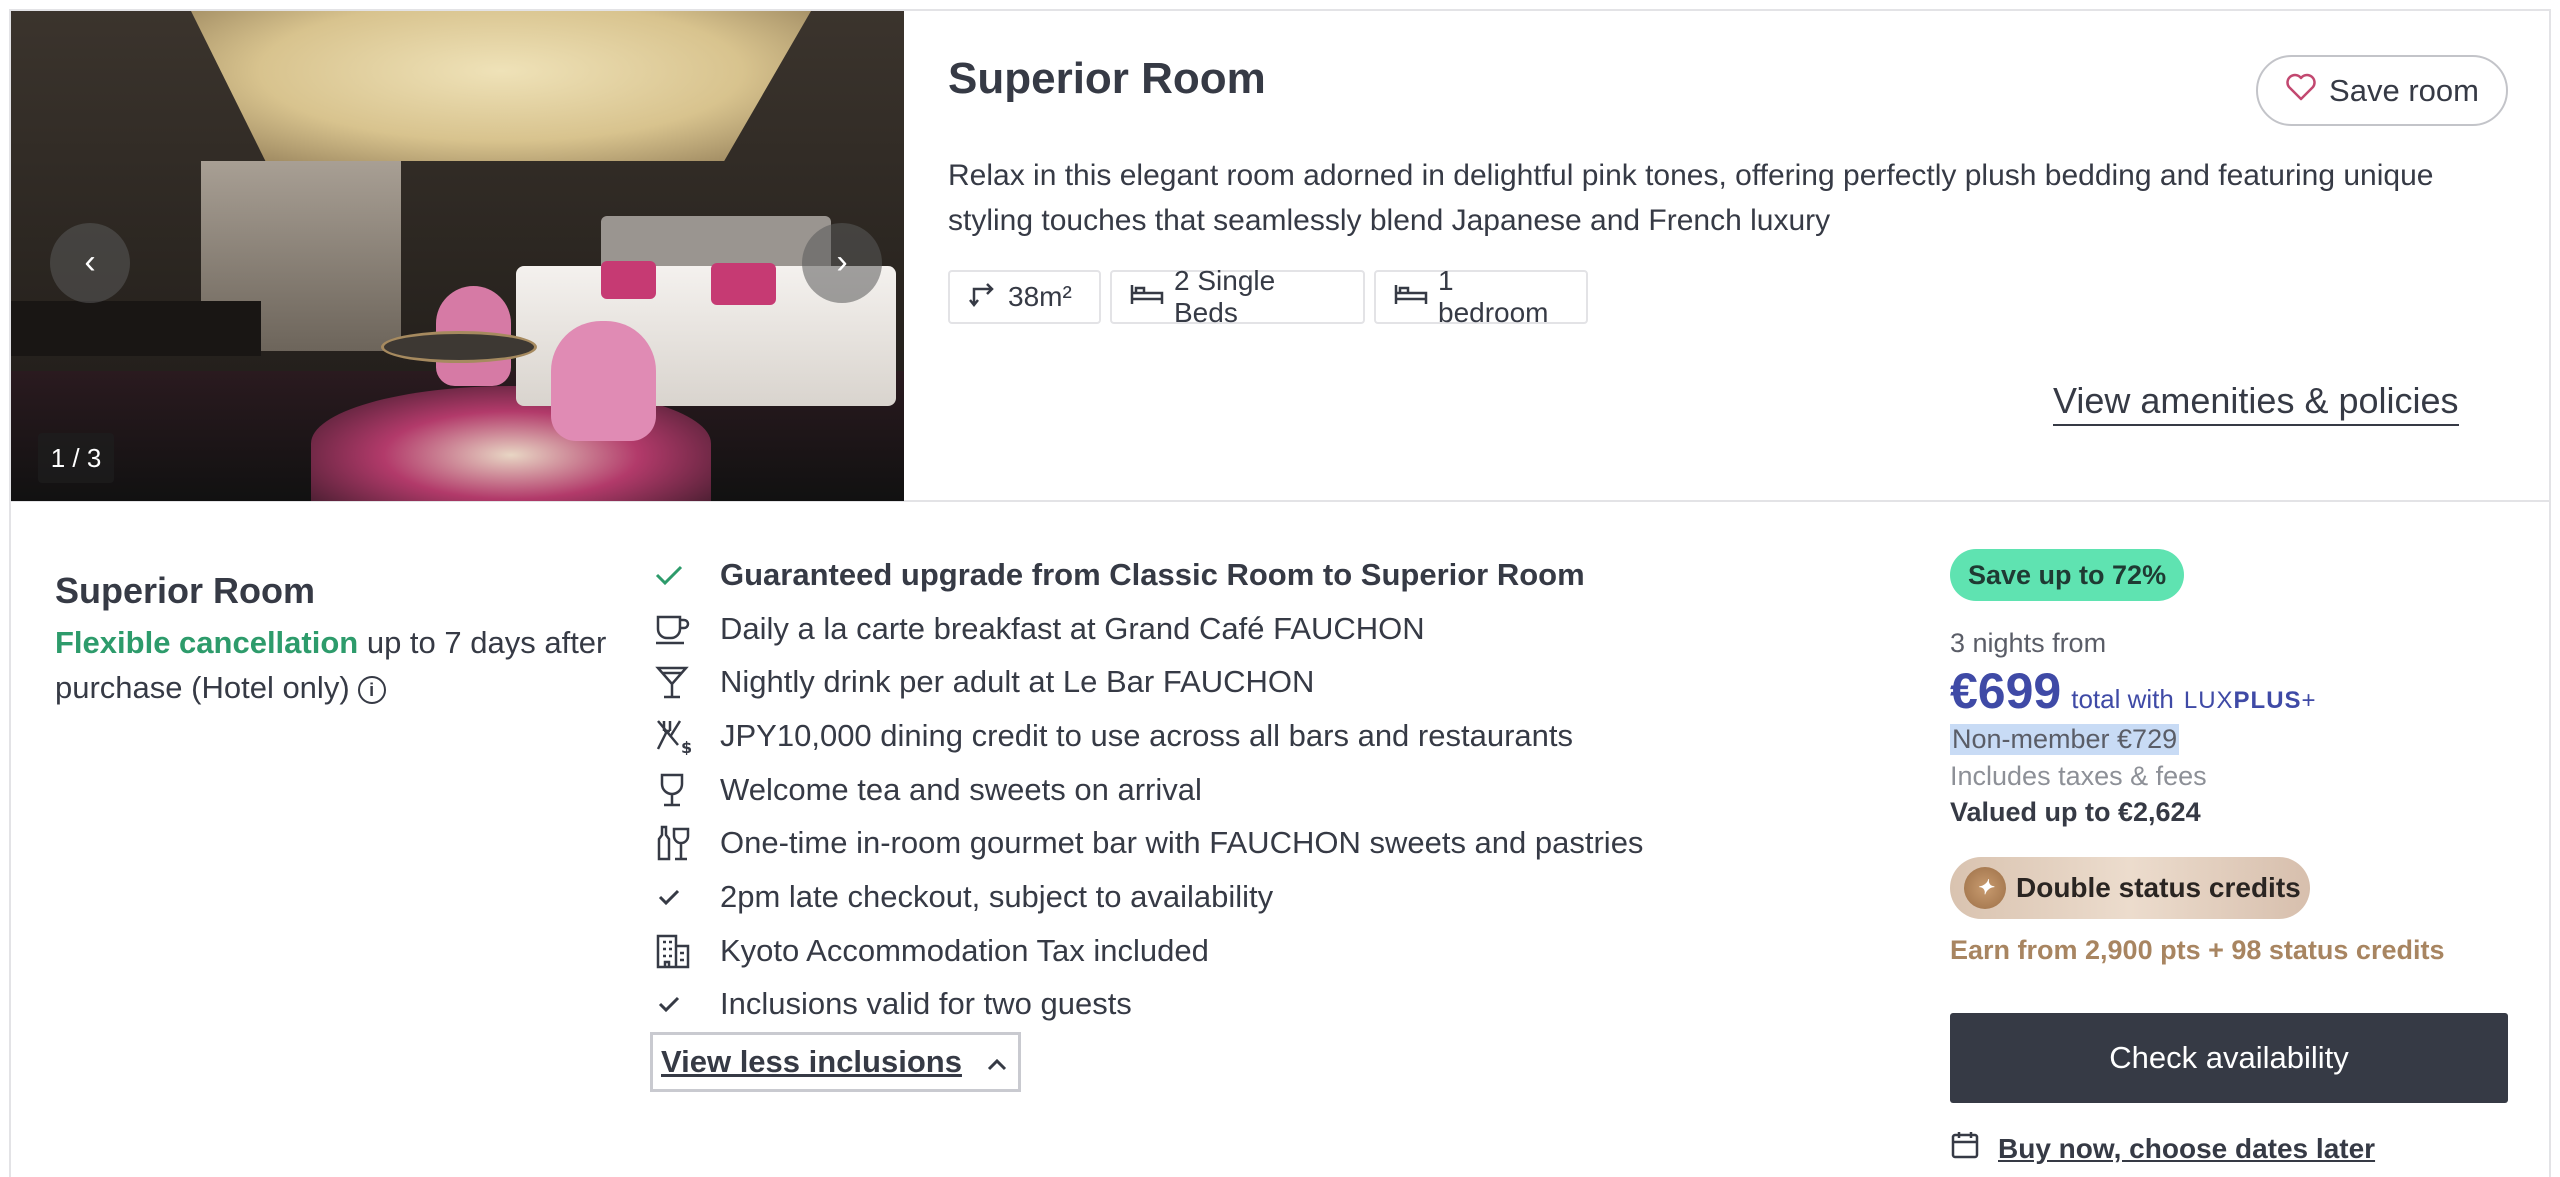 The width and height of the screenshot is (2560, 1177). What do you see at coordinates (457, 256) in the screenshot?
I see `room-photo-carousel: ‹ › 1 / 3` at bounding box center [457, 256].